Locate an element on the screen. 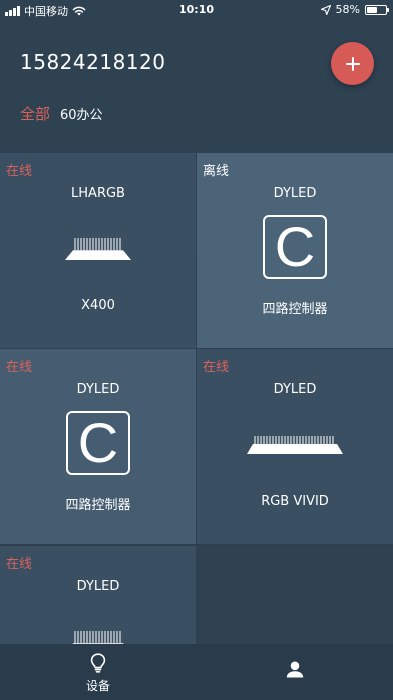 Image resolution: width=393 pixels, height=700 pixels. group-filter: 全部 60办公 is located at coordinates (61, 113).